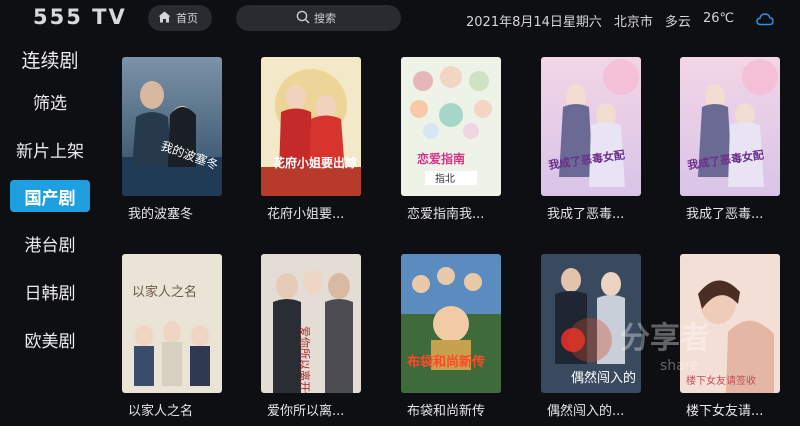  What do you see at coordinates (311, 323) in the screenshot?
I see `video-poster: 爱你所以离开你` at bounding box center [311, 323].